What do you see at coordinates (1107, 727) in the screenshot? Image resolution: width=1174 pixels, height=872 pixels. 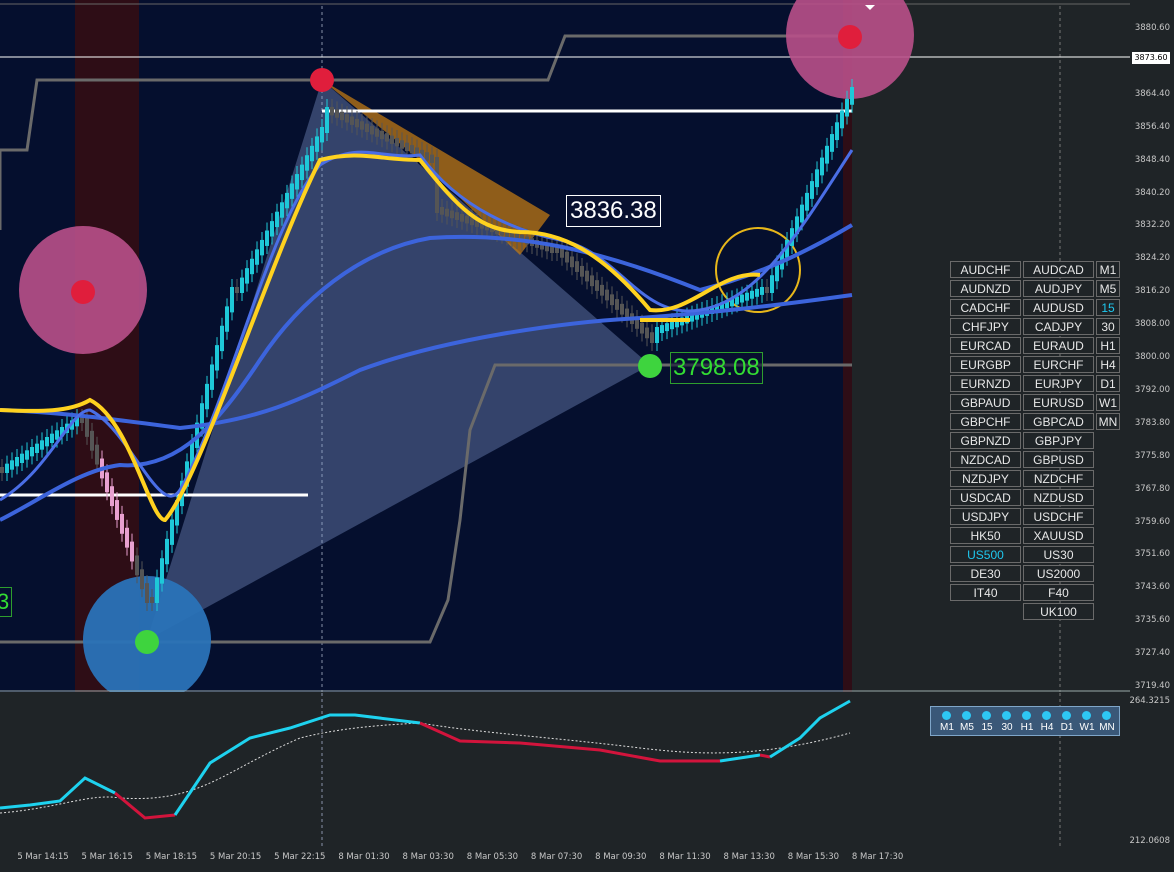 I see `mtf-label: MN` at bounding box center [1107, 727].